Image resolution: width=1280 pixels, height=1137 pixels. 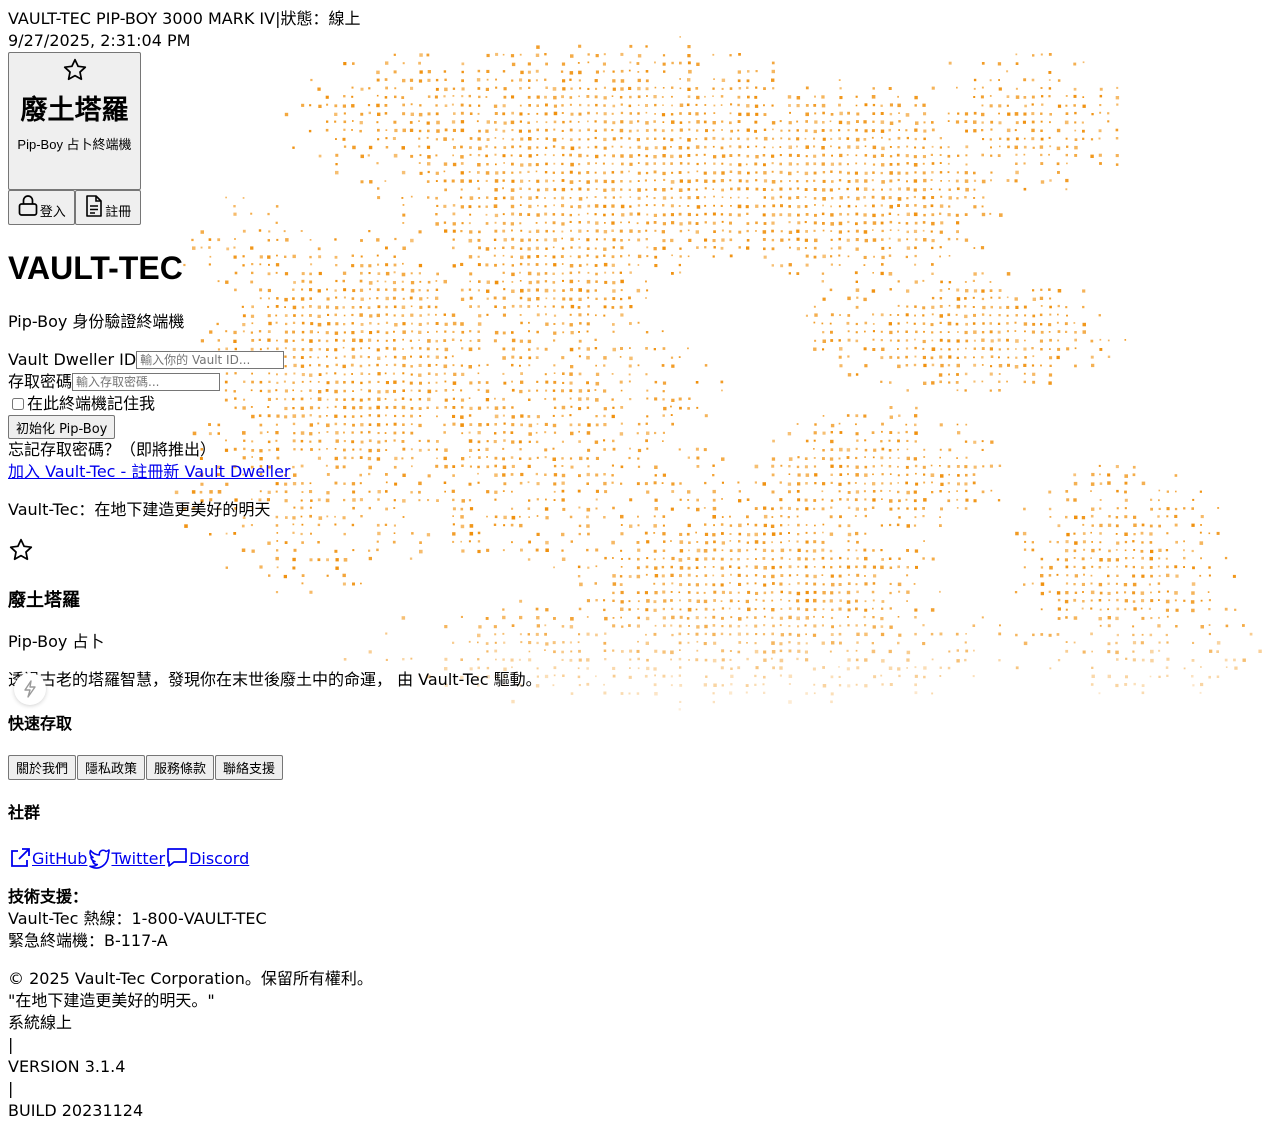 What do you see at coordinates (40, 381) in the screenshot?
I see `password-label: 存取密碼` at bounding box center [40, 381].